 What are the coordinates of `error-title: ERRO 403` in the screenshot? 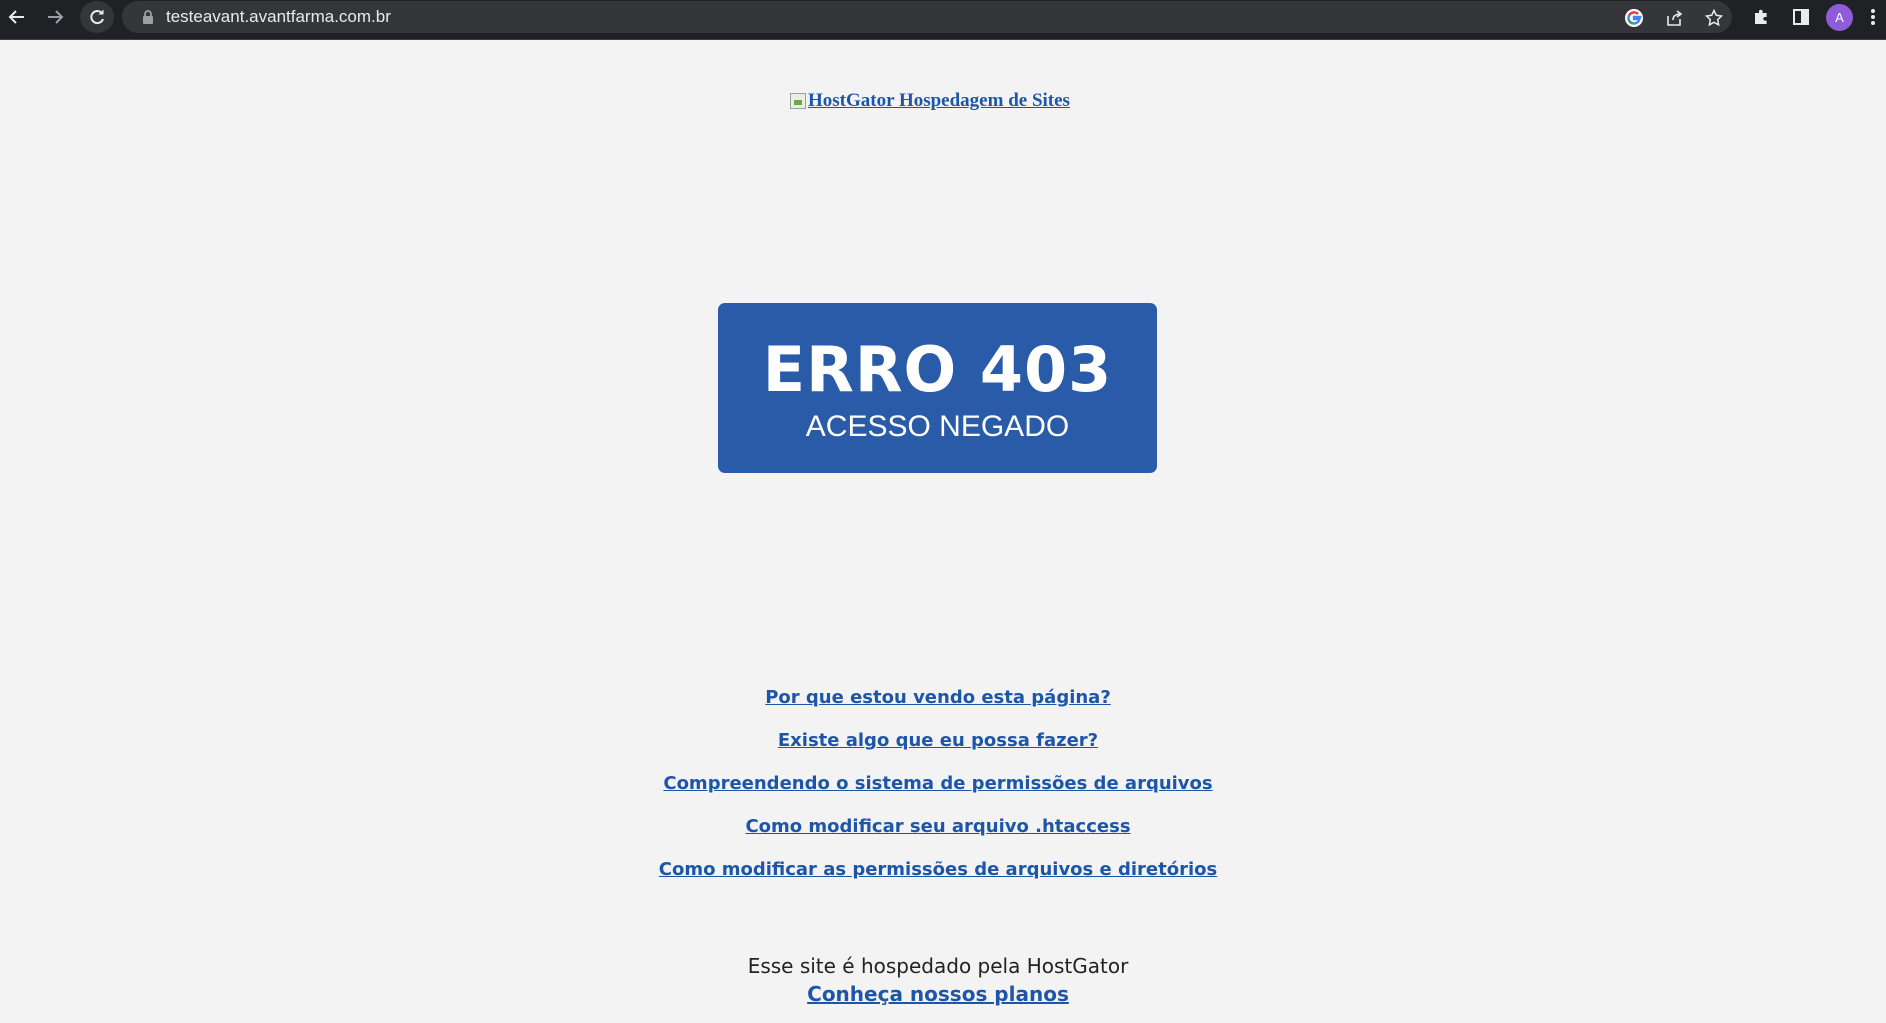 It's located at (937, 369).